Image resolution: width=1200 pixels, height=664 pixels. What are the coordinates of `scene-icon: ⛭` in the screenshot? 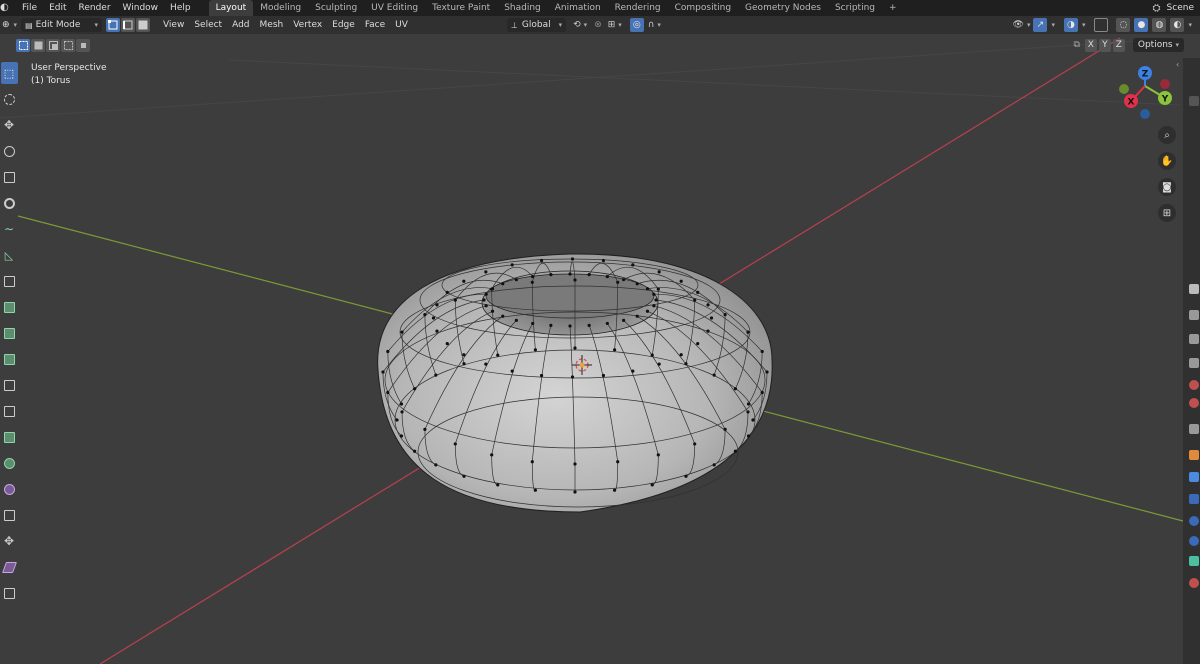 It's located at (1157, 8).